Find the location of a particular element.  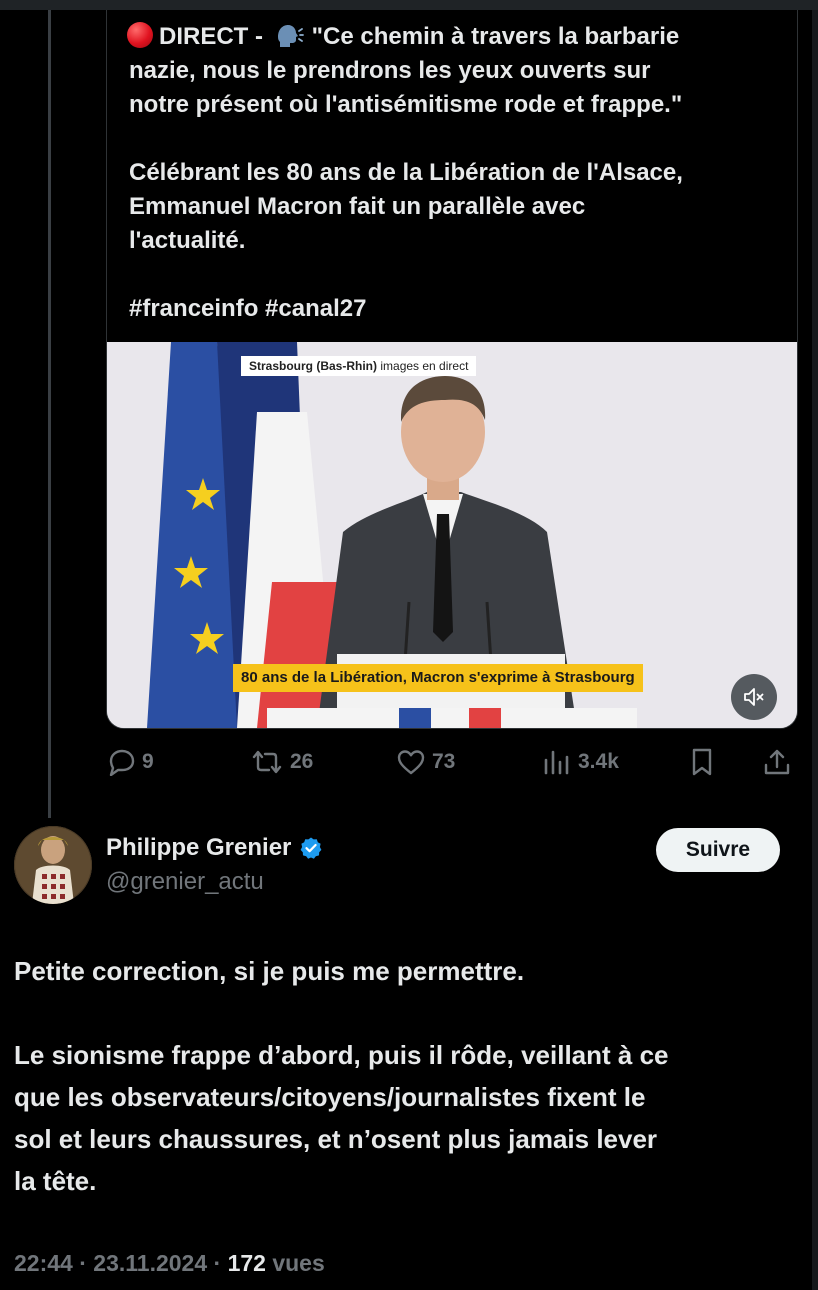

live-images-label: images en direct is located at coordinates (424, 366).